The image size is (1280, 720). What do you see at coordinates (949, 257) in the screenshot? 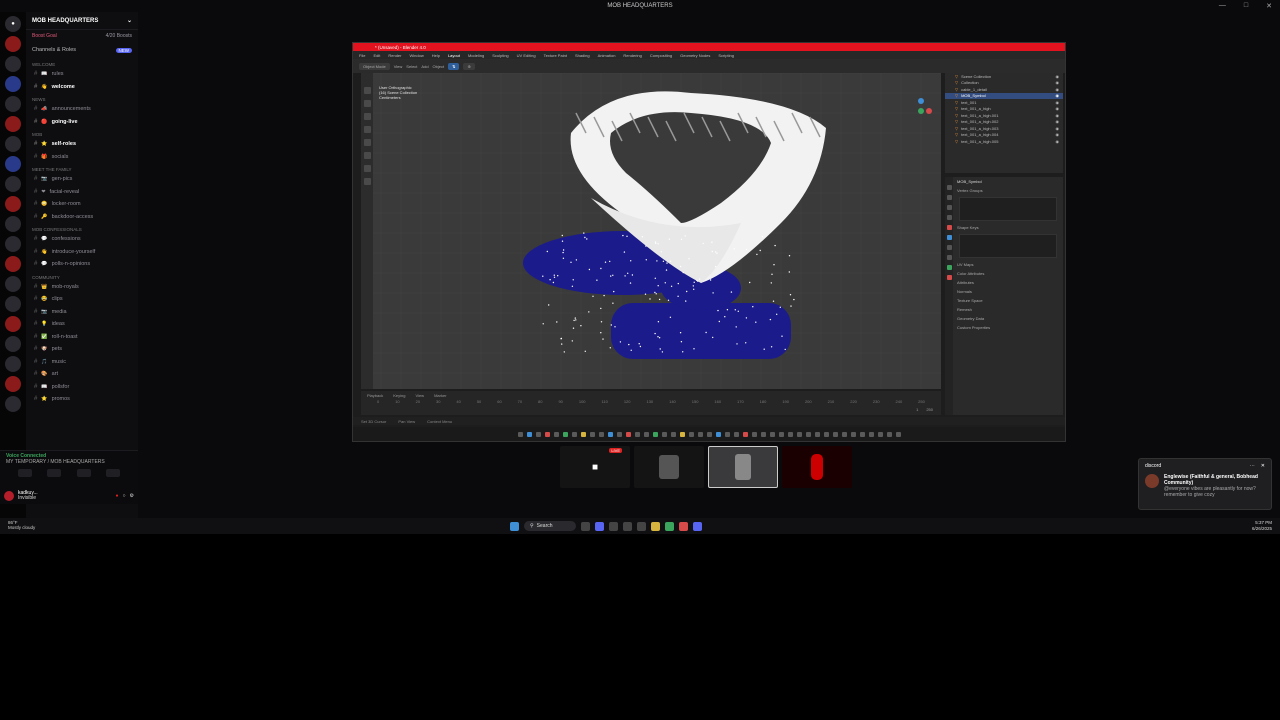
I see `physics-tab-icon` at bounding box center [949, 257].